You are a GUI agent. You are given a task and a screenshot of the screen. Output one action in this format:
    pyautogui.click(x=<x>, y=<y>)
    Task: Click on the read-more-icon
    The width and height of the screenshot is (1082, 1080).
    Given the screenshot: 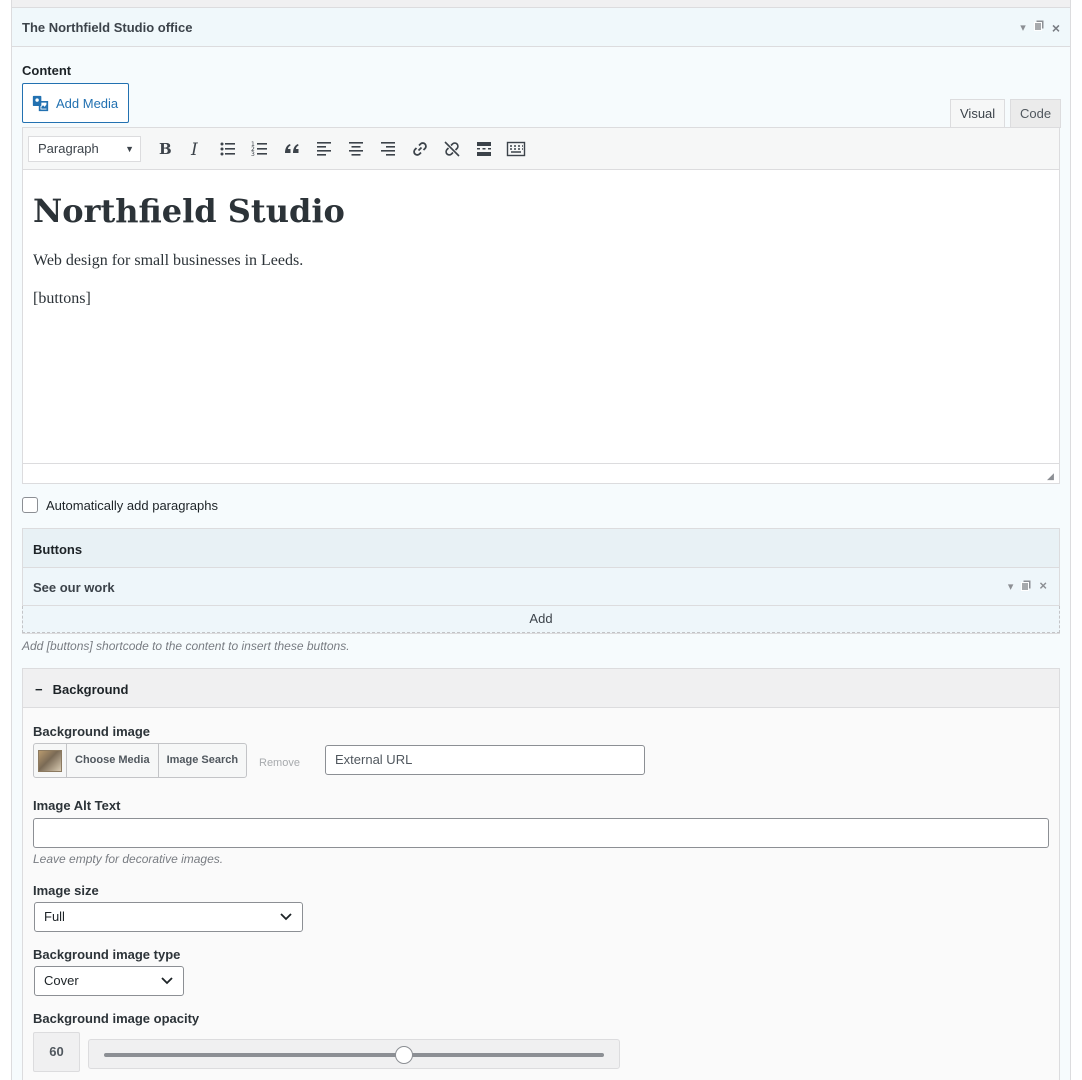 What is the action you would take?
    pyautogui.click(x=484, y=149)
    